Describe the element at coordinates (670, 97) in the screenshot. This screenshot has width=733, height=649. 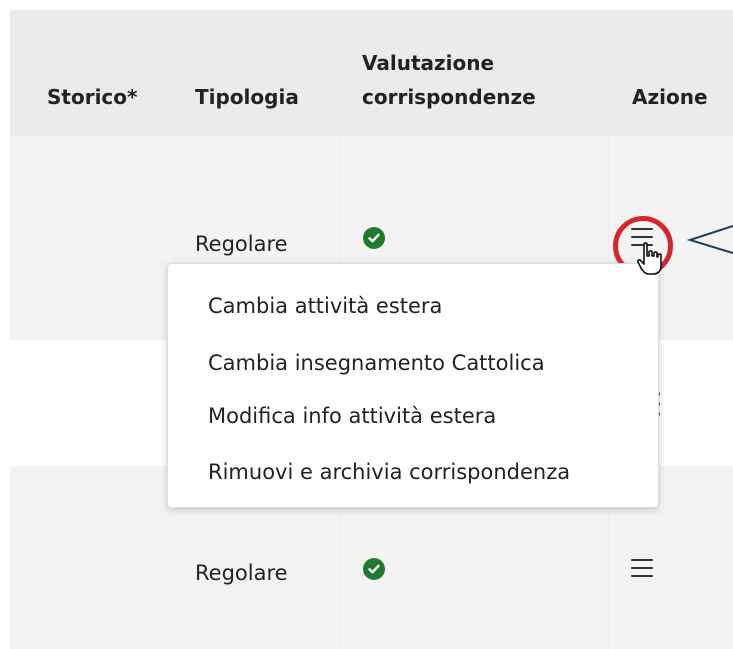
I see `header-azione: Azione` at that location.